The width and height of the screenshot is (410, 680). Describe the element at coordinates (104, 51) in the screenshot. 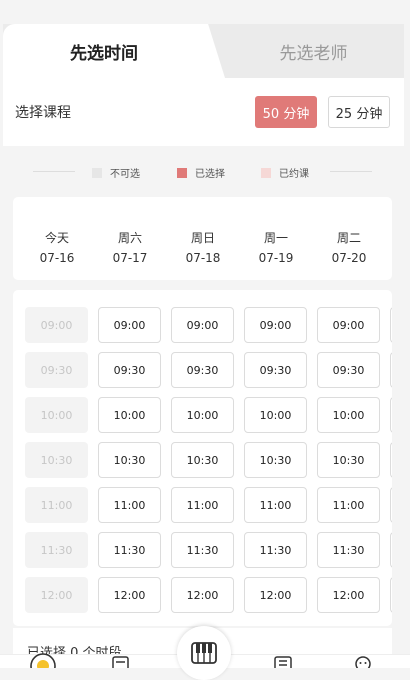

I see `tab-select-time: 先选时间` at that location.